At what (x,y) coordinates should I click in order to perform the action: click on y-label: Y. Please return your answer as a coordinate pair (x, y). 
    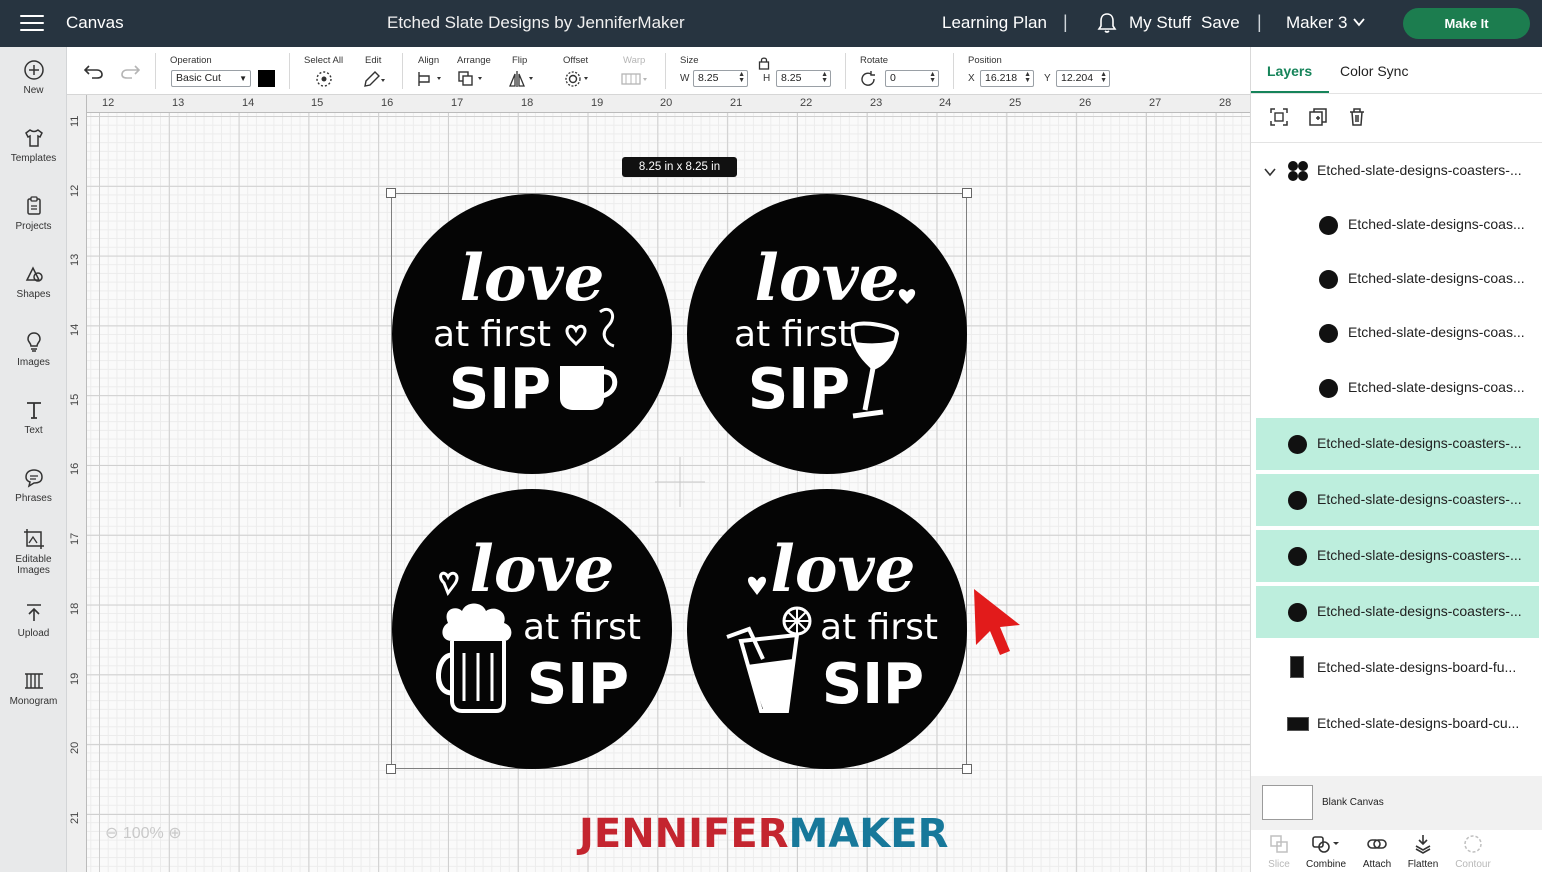
    Looking at the image, I should click on (1047, 78).